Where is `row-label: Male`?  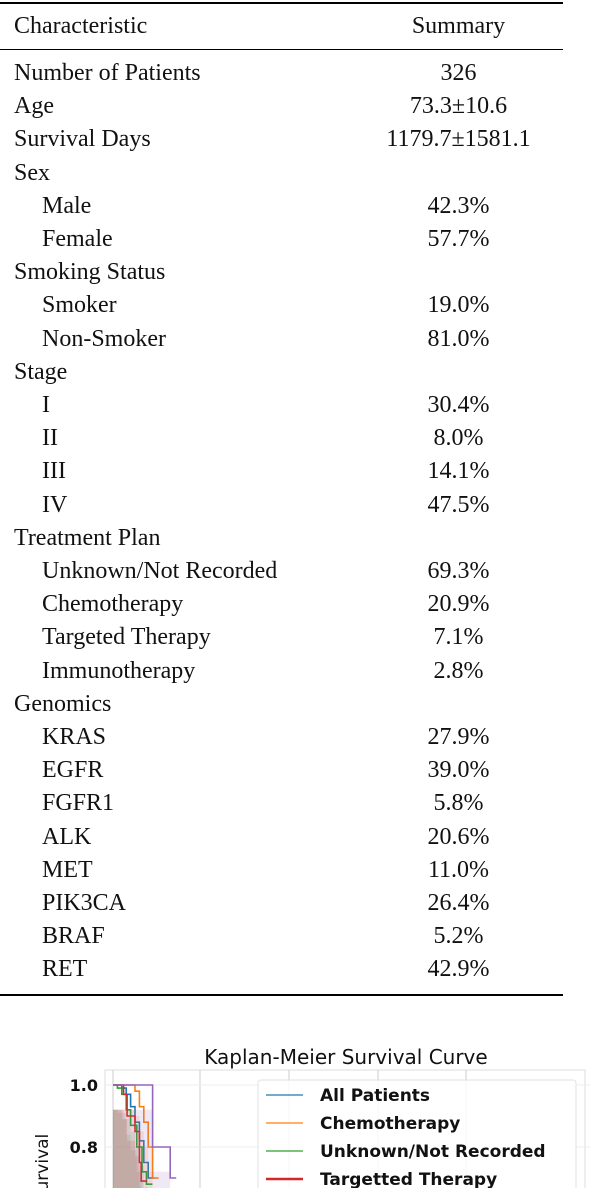 row-label: Male is located at coordinates (67, 205).